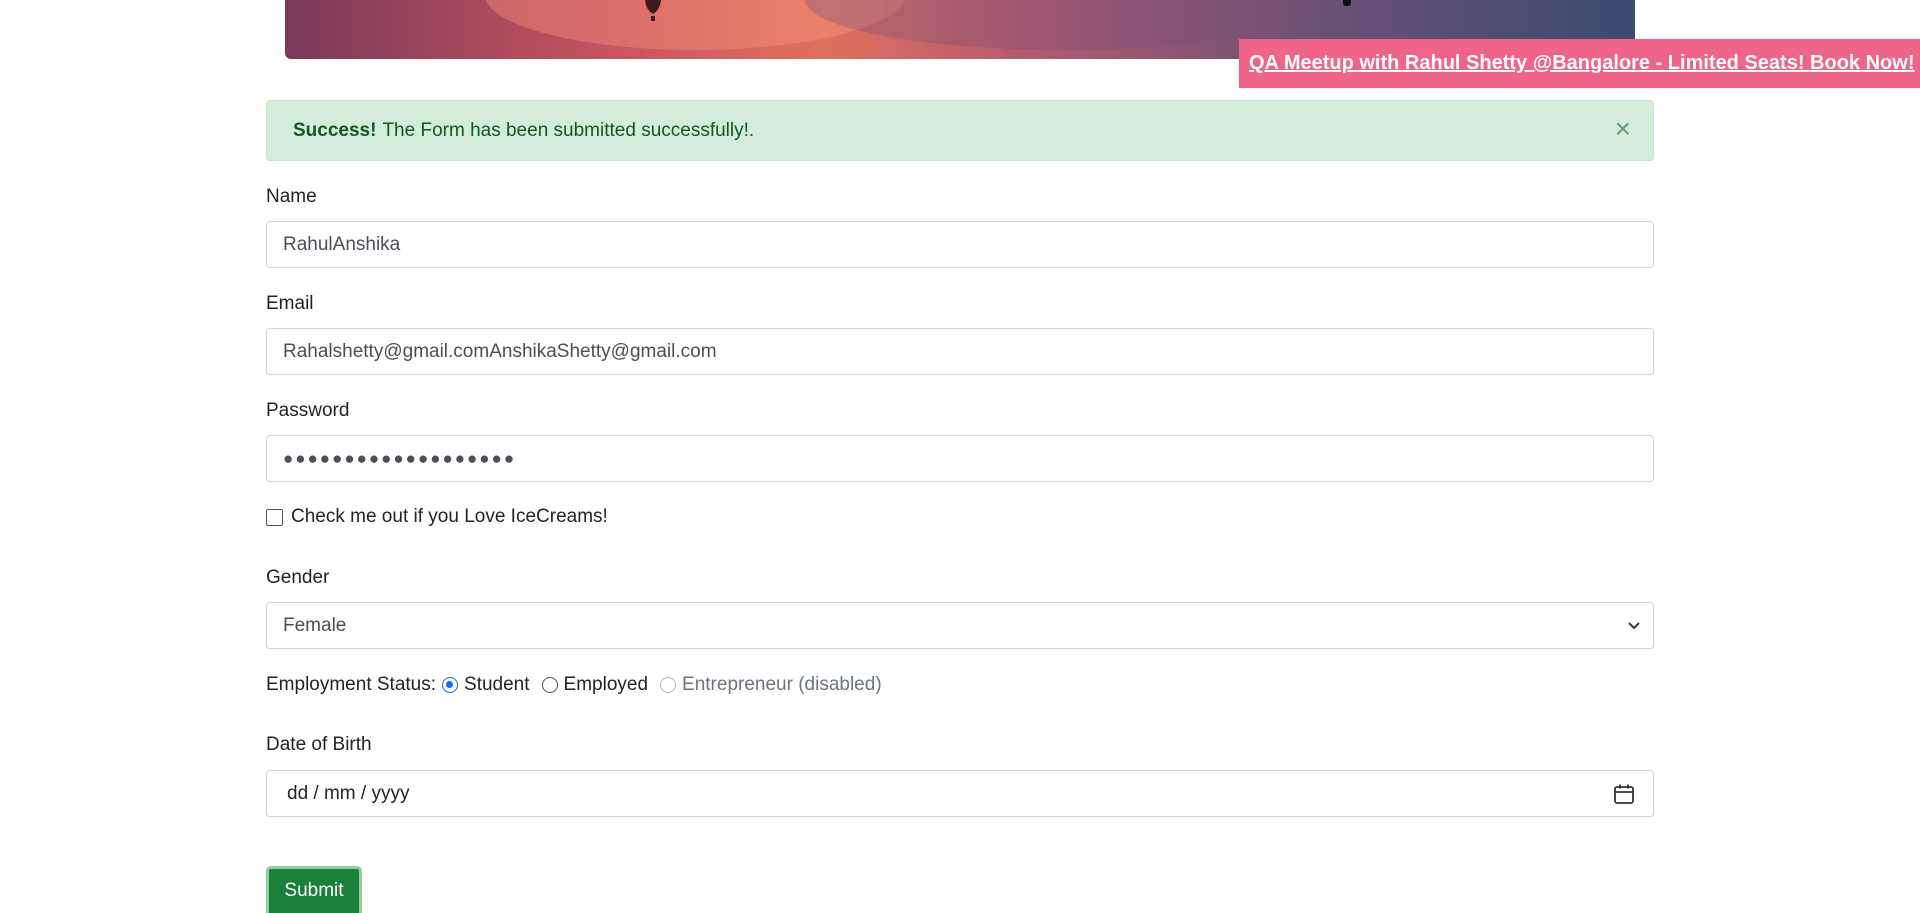 The width and height of the screenshot is (1920, 913). I want to click on icecream-checkbox-row: Check me out if you Love IceCreams!, so click(437, 517).